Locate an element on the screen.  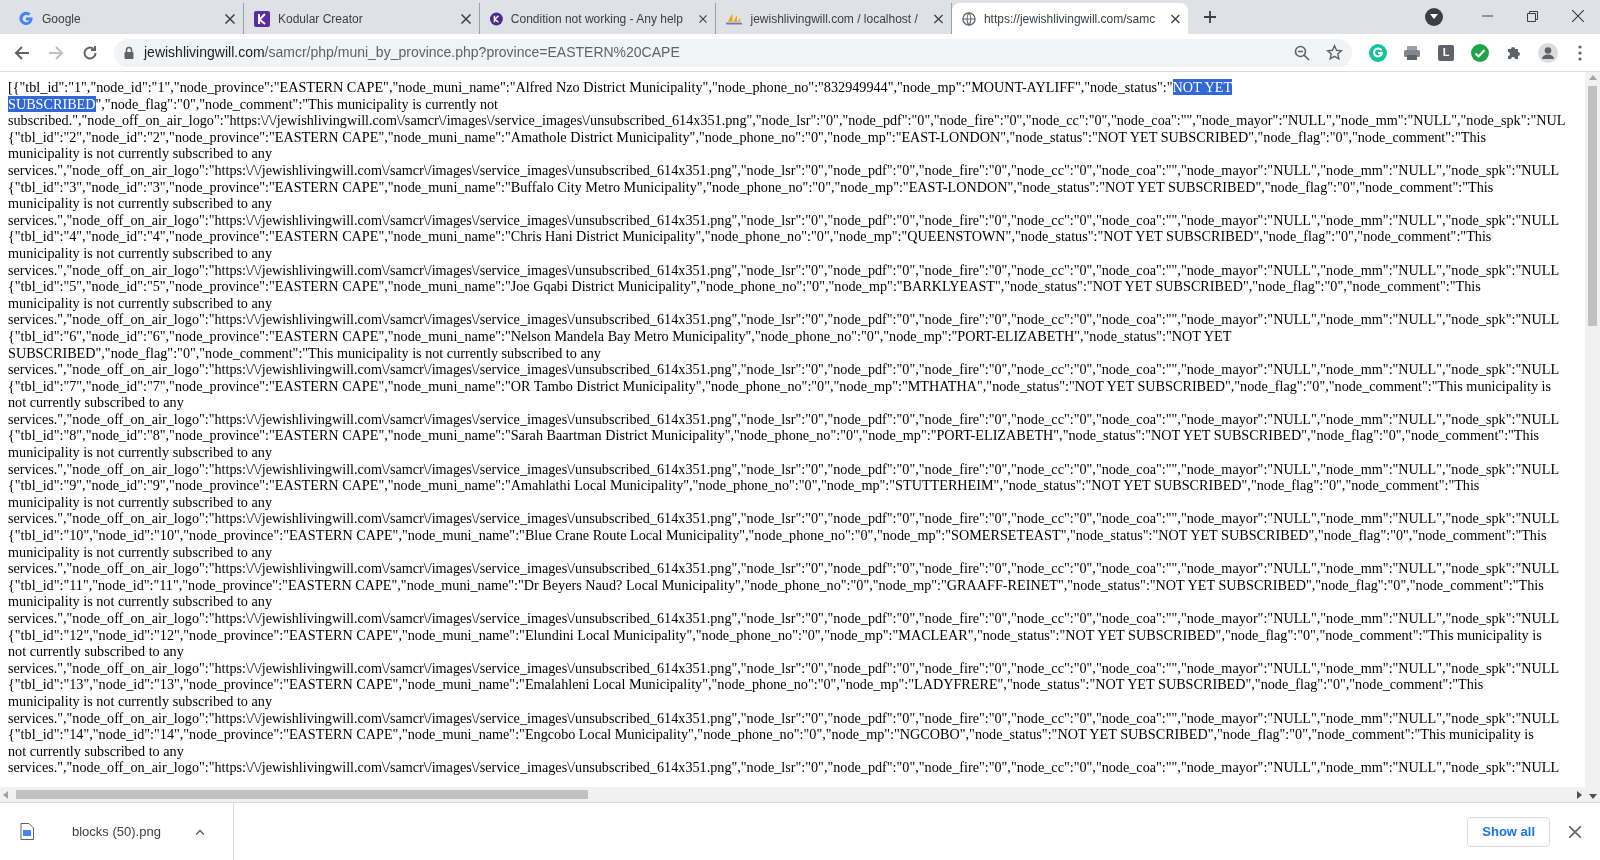
browser-tab: https://jewishlivingwill.com/samc is located at coordinates (1070, 18).